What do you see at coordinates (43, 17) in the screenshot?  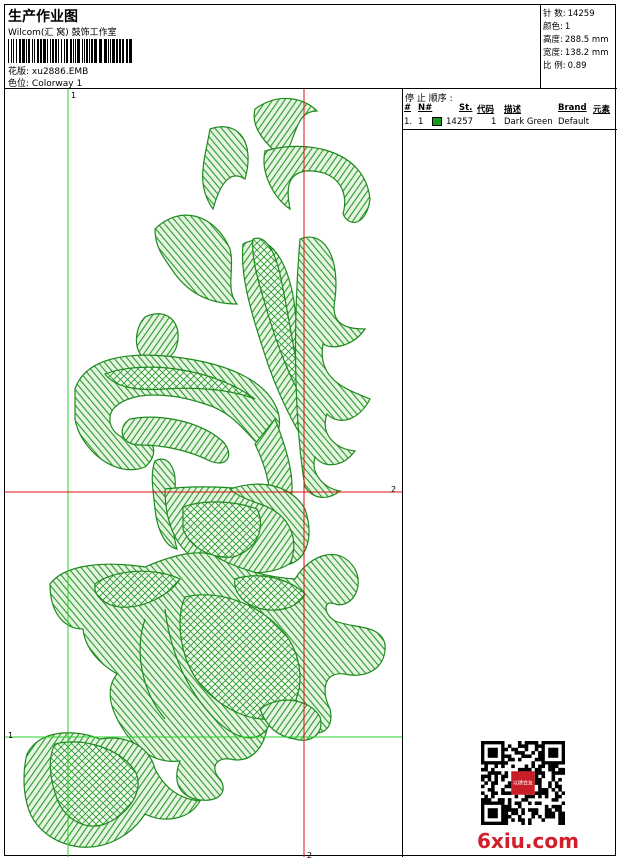 I see `sheet-title: 生产作业图` at bounding box center [43, 17].